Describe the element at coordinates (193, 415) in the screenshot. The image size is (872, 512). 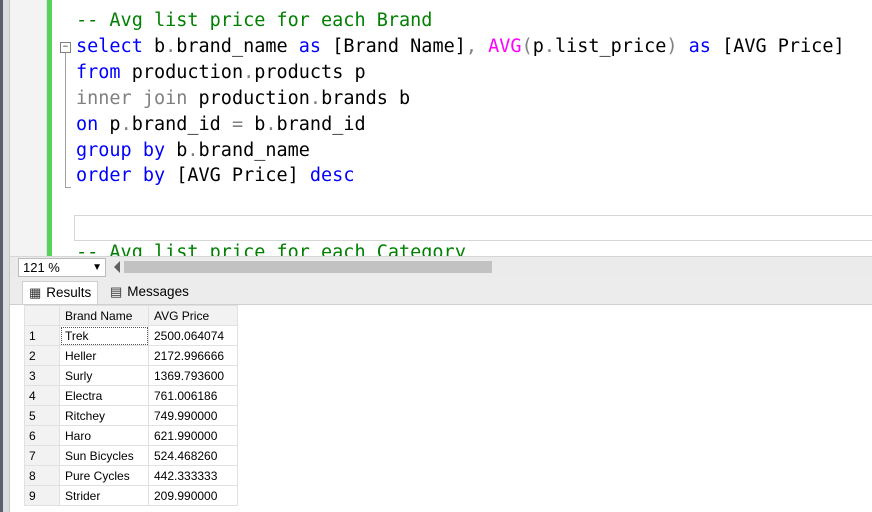
I see `cell-avg-price: 749.990000` at that location.